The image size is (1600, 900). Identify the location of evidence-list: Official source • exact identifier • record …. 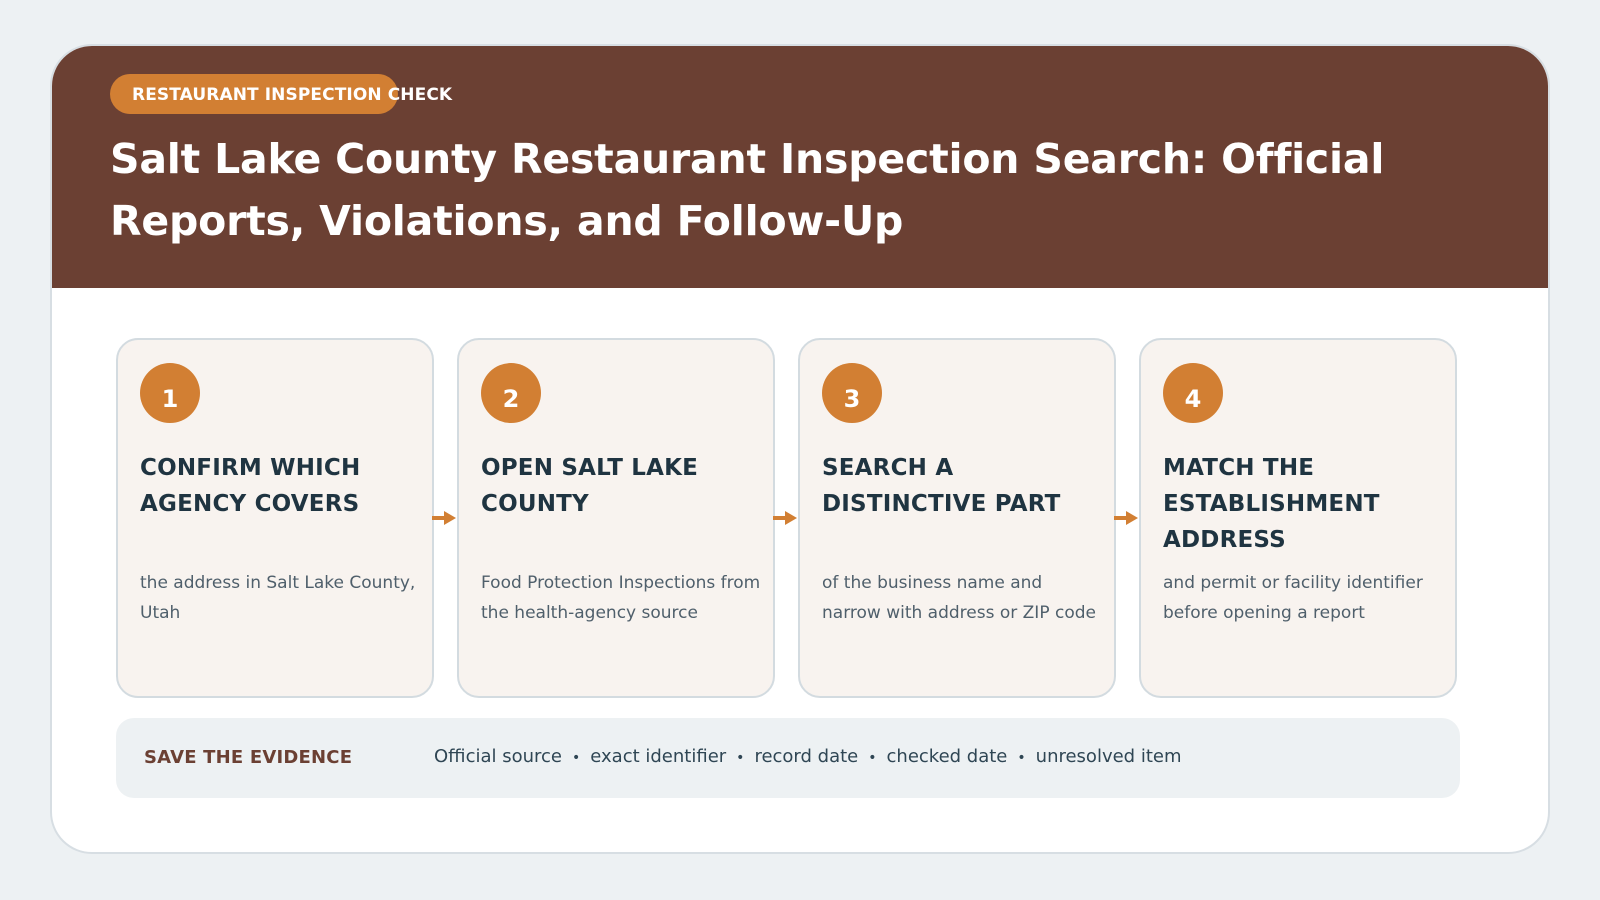
(807, 757).